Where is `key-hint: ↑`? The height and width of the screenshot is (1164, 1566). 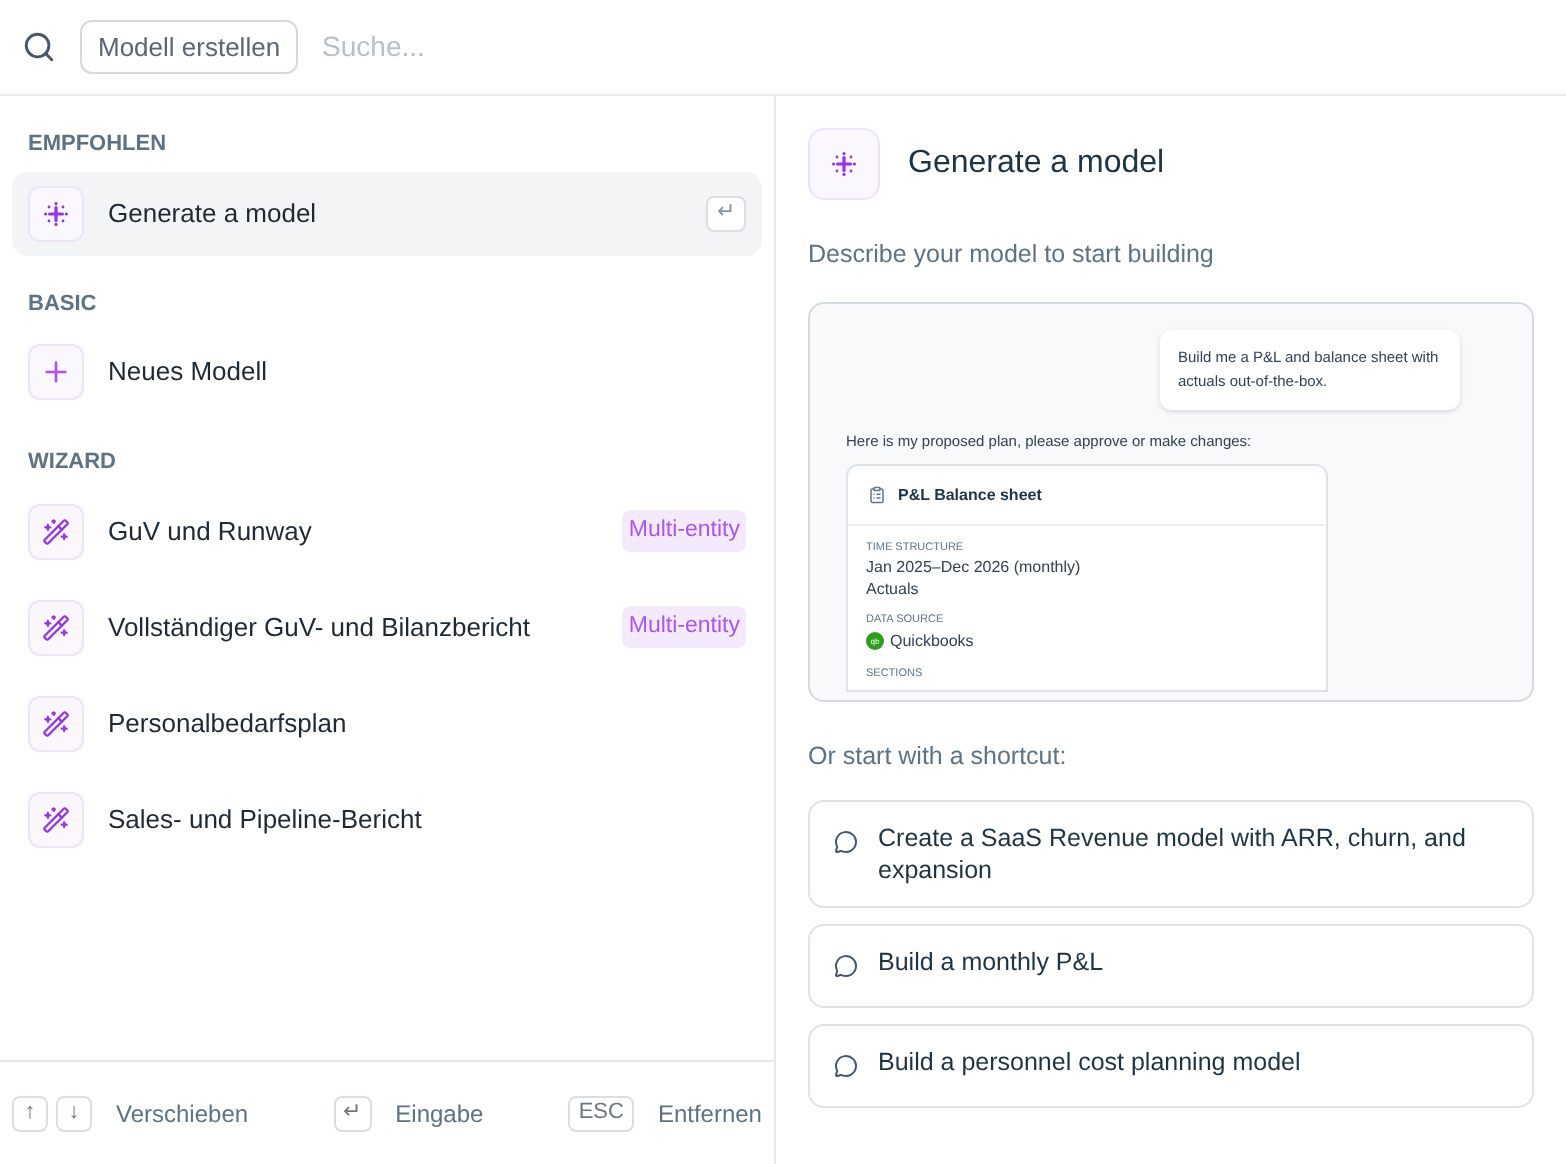 key-hint: ↑ is located at coordinates (30, 1113).